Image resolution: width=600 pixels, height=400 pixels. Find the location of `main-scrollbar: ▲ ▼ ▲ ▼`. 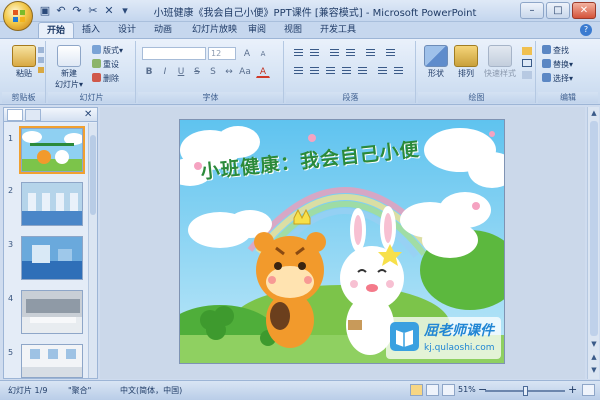

main-scrollbar: ▲ ▼ ▲ ▼ is located at coordinates (593, 243).